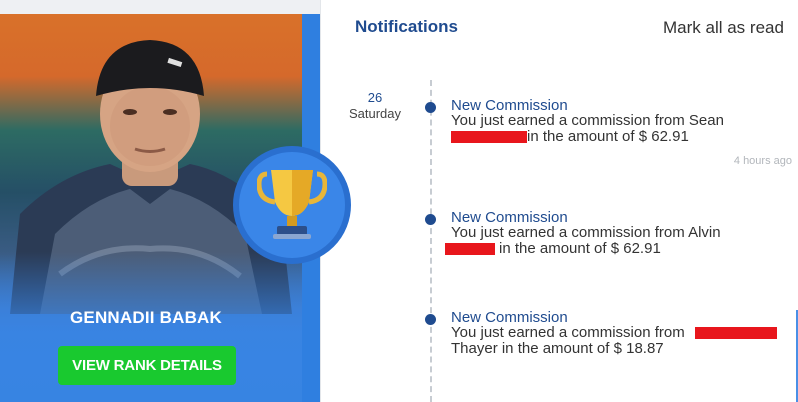  I want to click on notification-line: You just earned a commission from, so click(624, 333).